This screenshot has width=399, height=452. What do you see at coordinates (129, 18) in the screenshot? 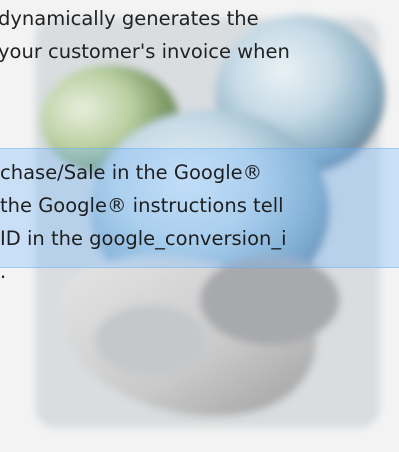
I see `intro-line: dynamically generates the` at bounding box center [129, 18].